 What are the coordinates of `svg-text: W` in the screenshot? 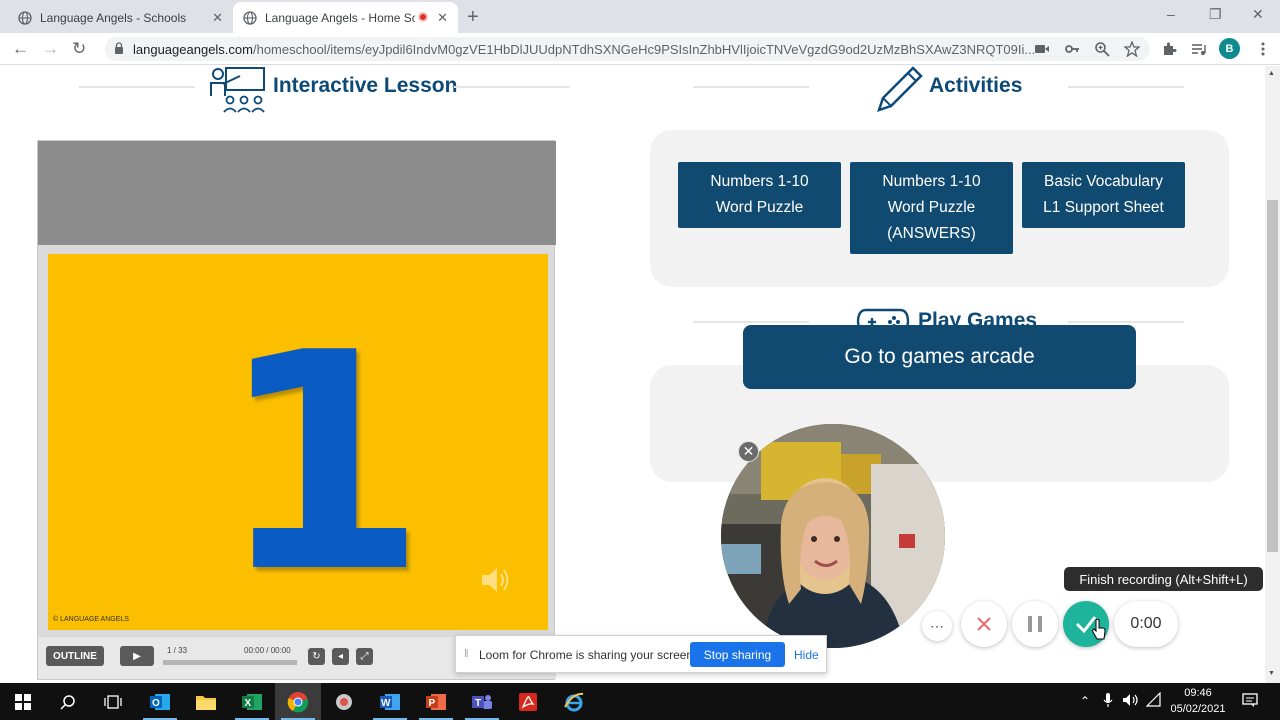 It's located at (386, 703).